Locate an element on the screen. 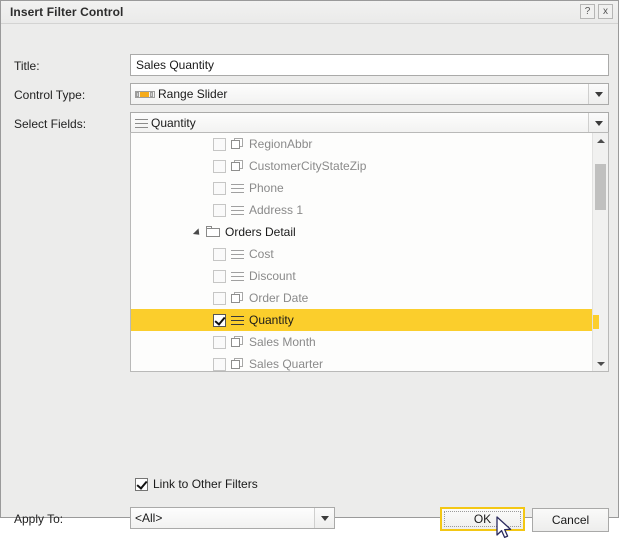 Image resolution: width=619 pixels, height=542 pixels. tree-row-label: Discount is located at coordinates (272, 275).